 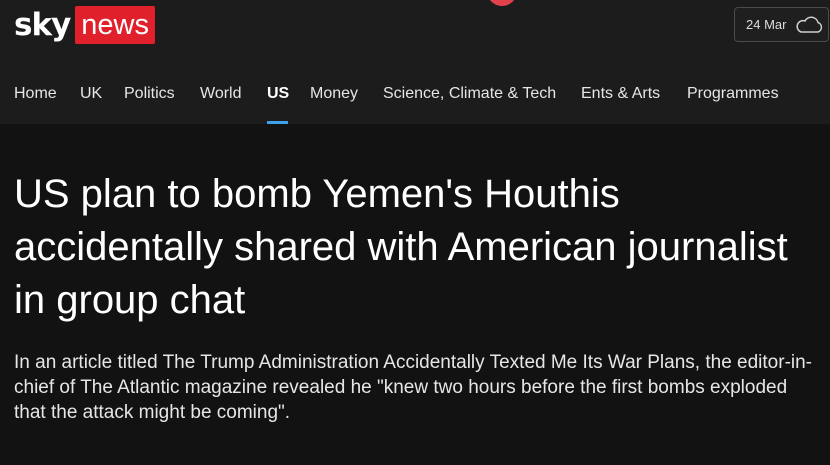 What do you see at coordinates (277, 122) in the screenshot?
I see `nav-active-indicator` at bounding box center [277, 122].